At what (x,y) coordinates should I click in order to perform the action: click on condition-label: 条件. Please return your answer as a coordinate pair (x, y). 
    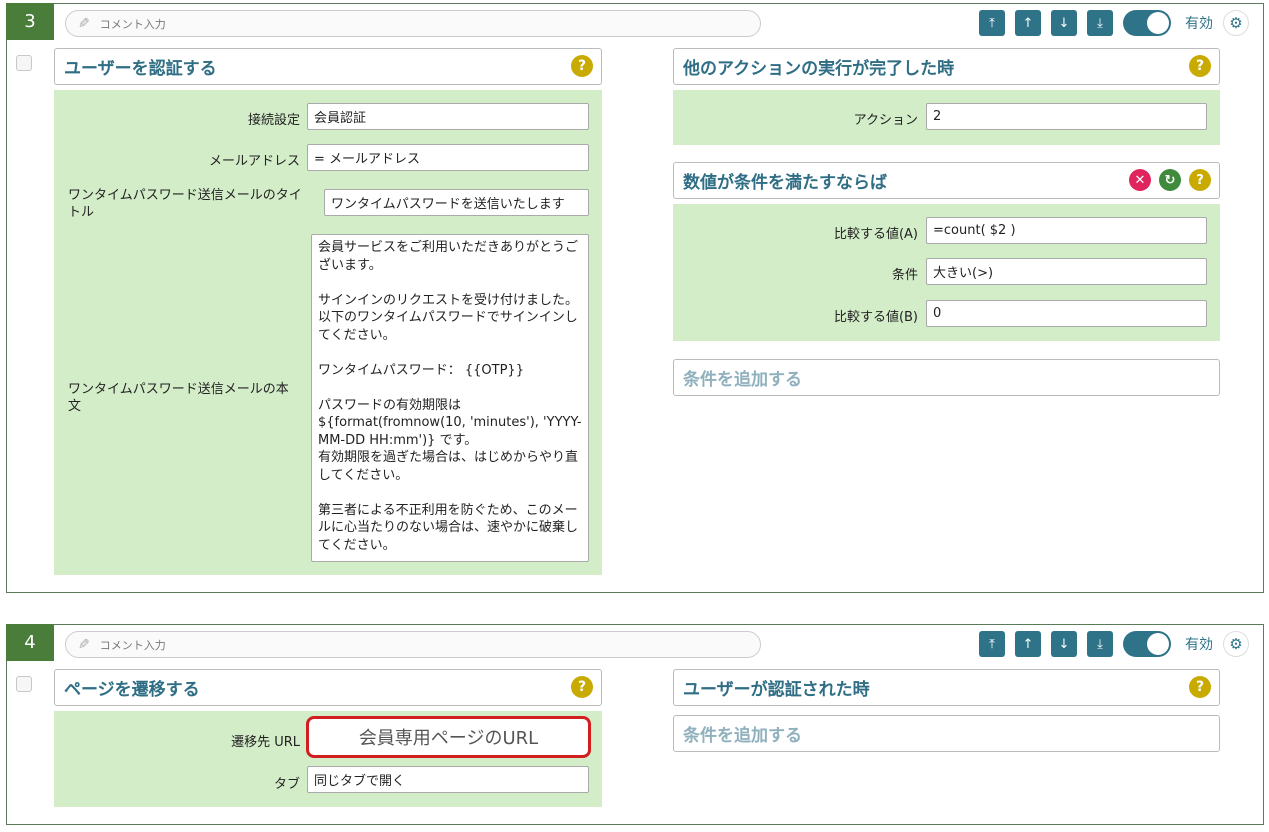
    Looking at the image, I should click on (904, 275).